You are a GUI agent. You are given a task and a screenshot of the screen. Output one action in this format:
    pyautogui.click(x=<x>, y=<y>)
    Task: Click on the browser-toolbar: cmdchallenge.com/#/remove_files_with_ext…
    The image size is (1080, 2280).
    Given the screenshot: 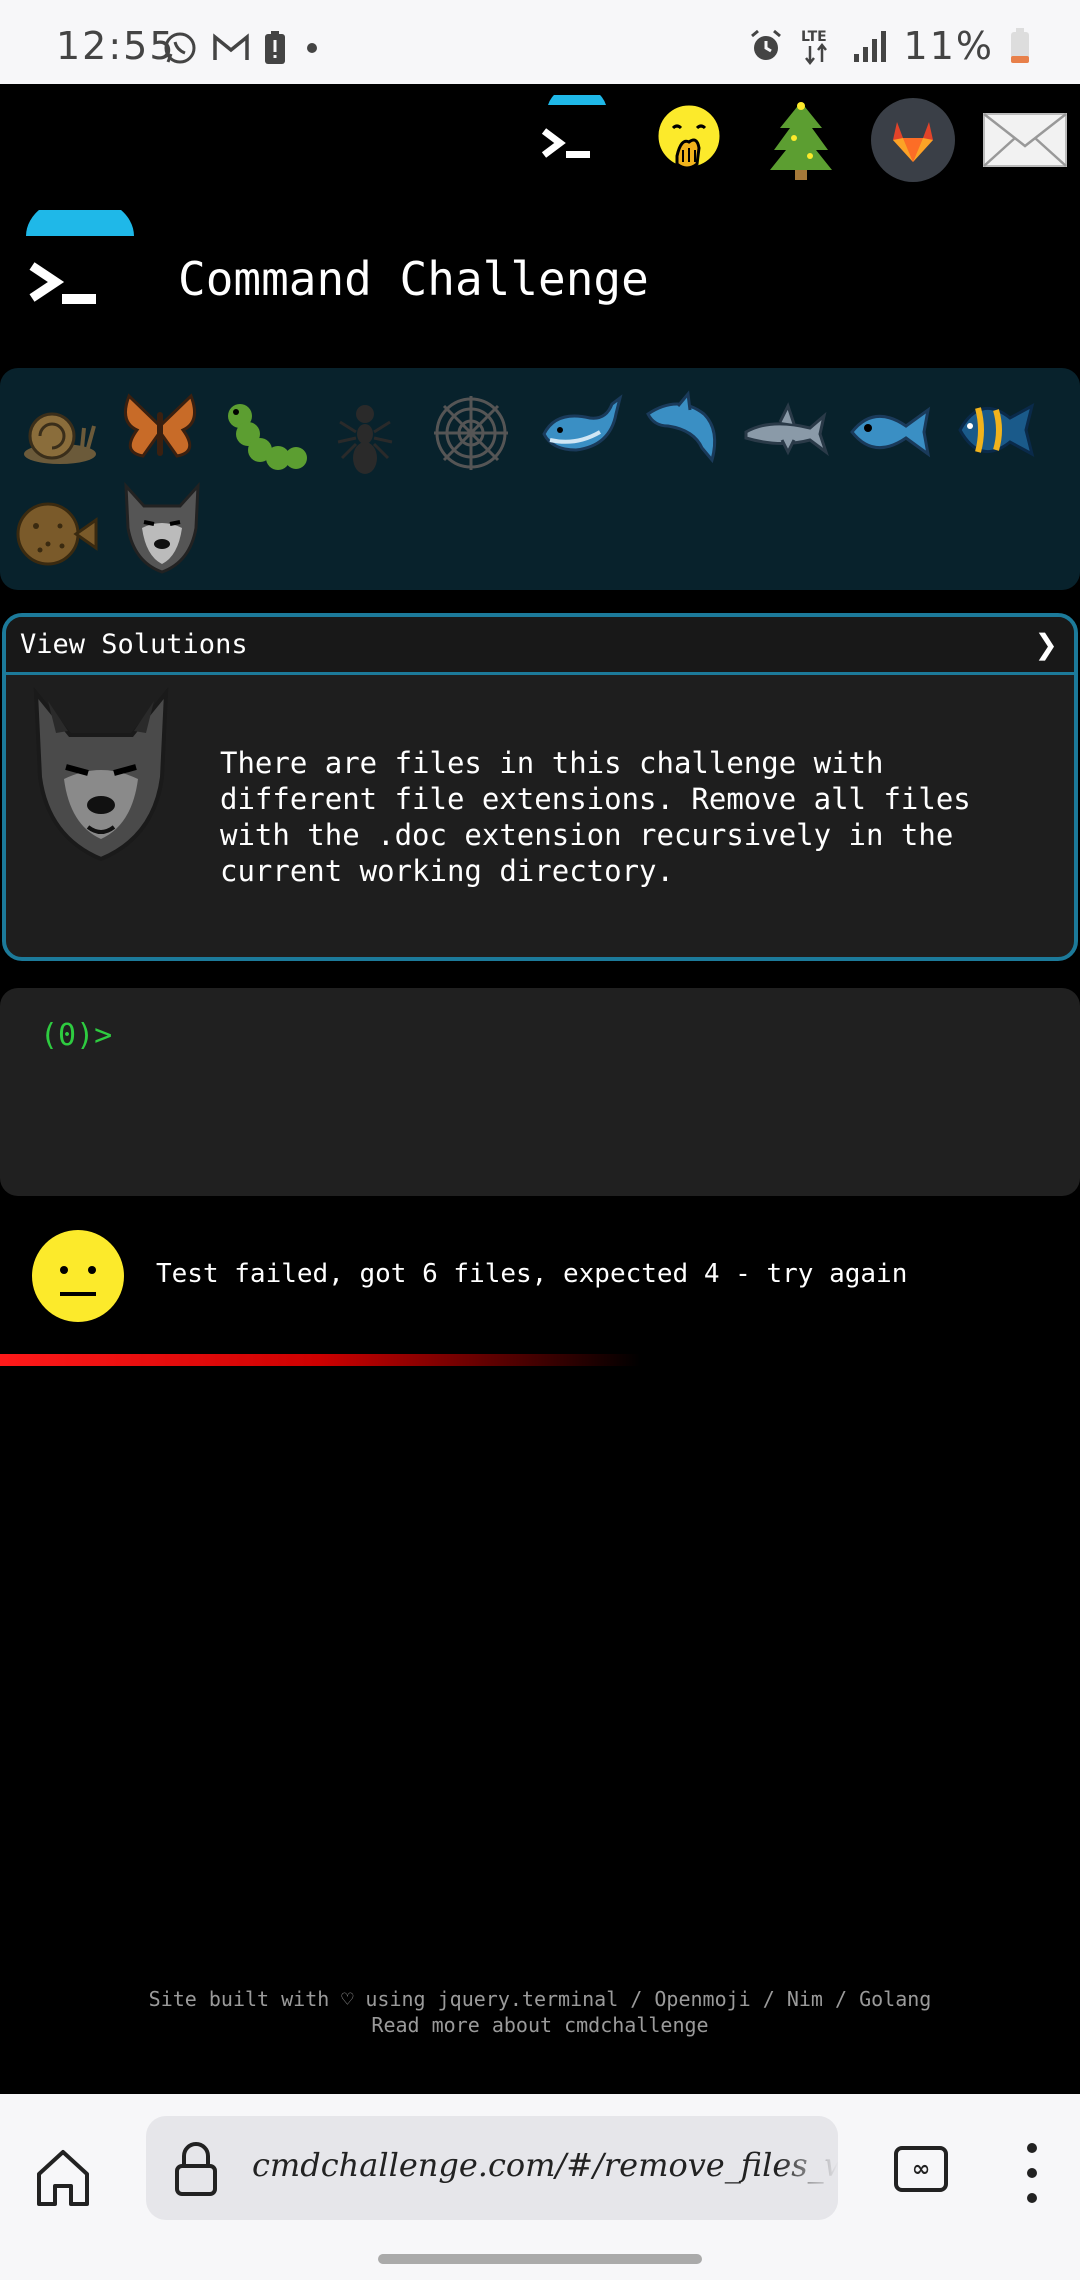 What is the action you would take?
    pyautogui.click(x=540, y=2187)
    